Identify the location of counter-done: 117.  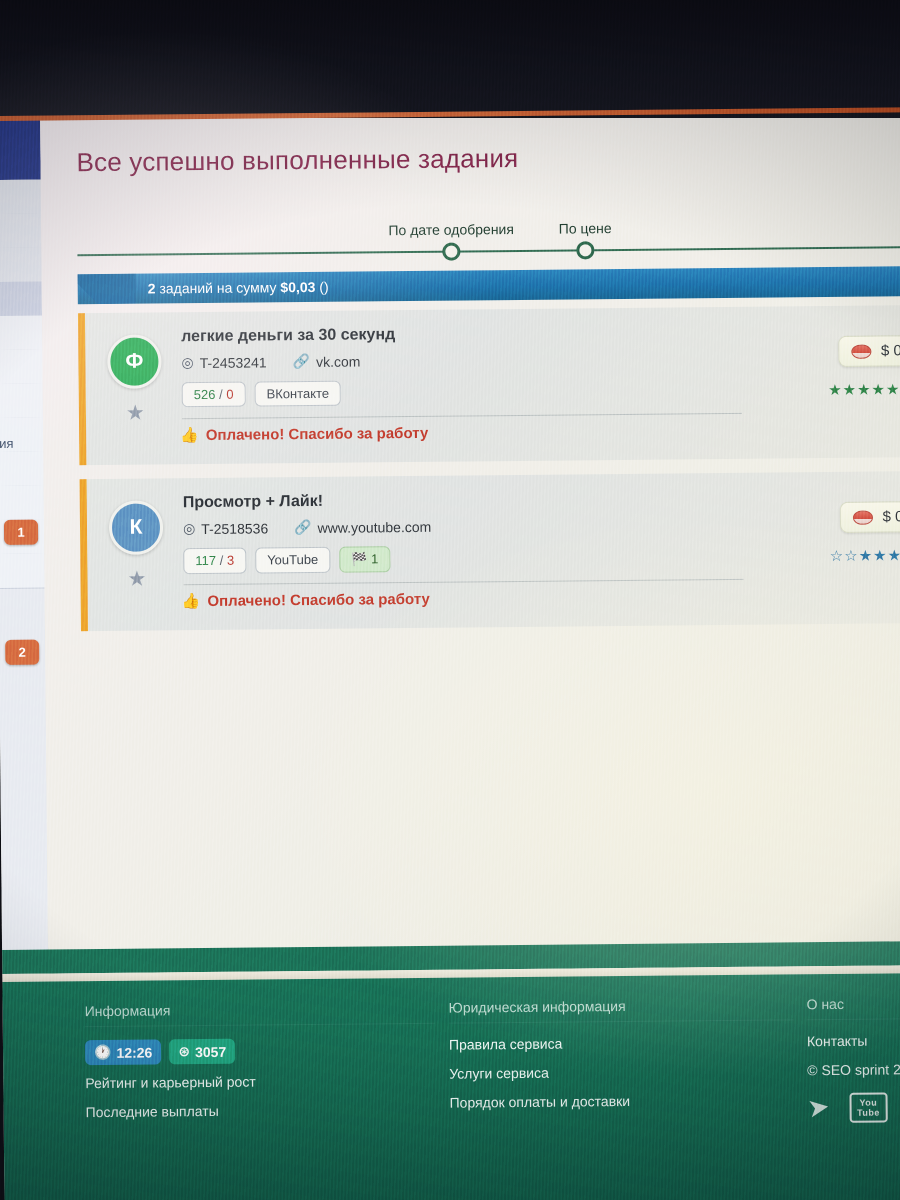
(206, 560).